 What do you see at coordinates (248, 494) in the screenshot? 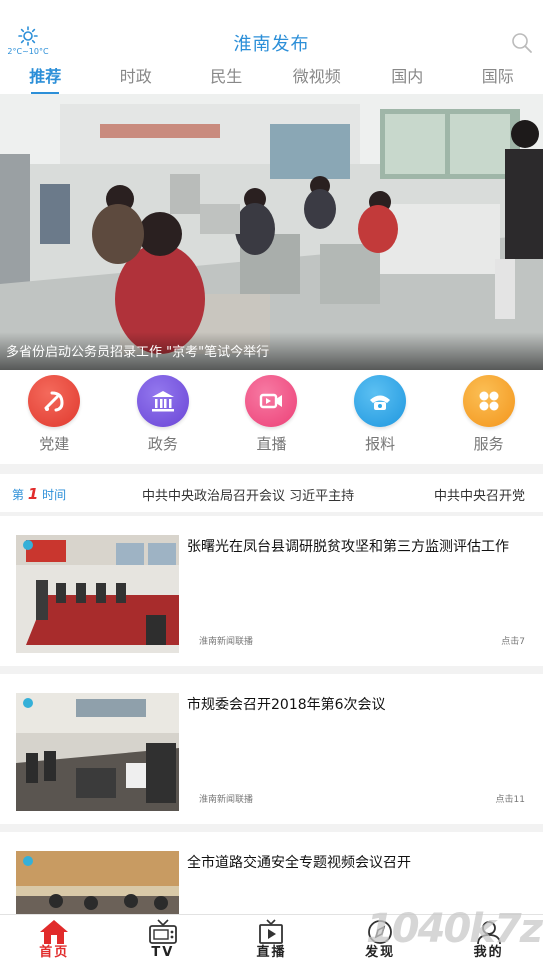
I see `ticker-headline: 中共中央政治局召开会议 习近平主持` at bounding box center [248, 494].